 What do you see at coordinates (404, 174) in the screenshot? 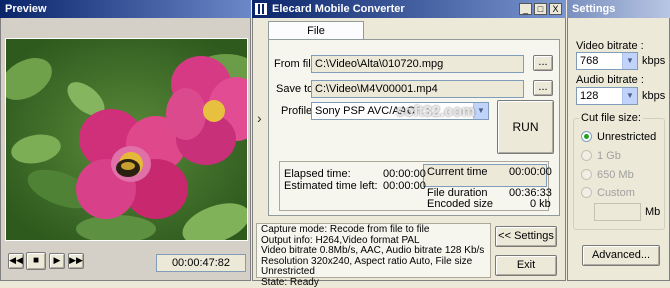
I see `elapsed-value: 00:00:00` at bounding box center [404, 174].